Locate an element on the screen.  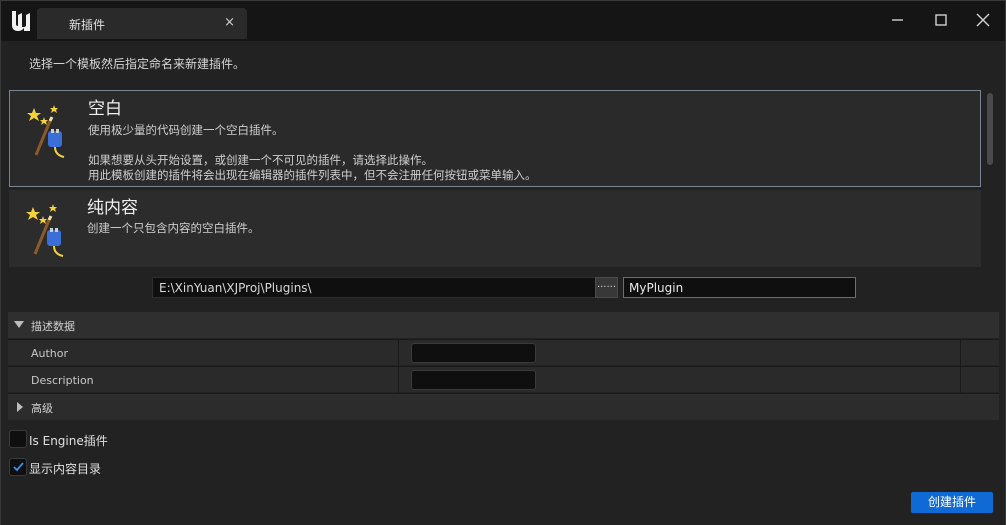
show-content-checkbox is located at coordinates (18, 467).